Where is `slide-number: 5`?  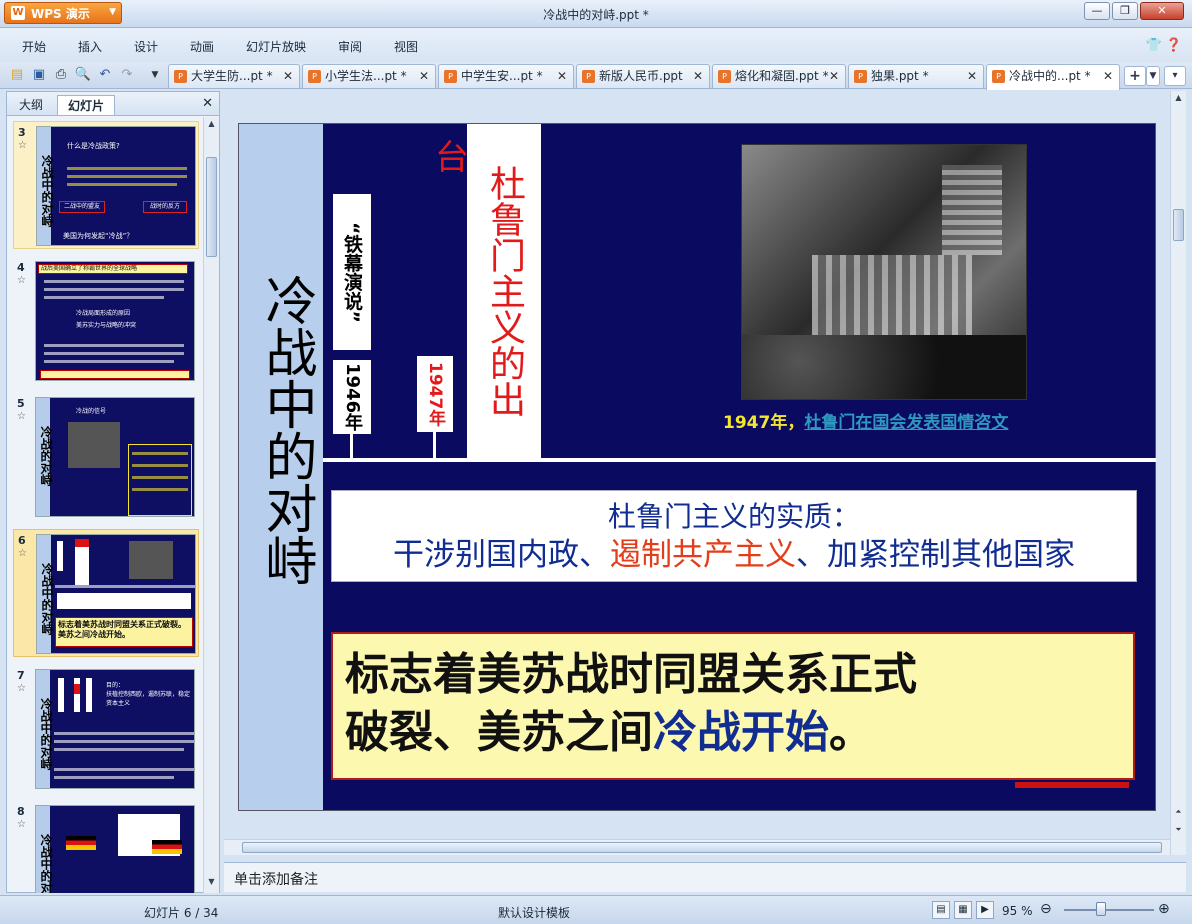 slide-number: 5 is located at coordinates (21, 403).